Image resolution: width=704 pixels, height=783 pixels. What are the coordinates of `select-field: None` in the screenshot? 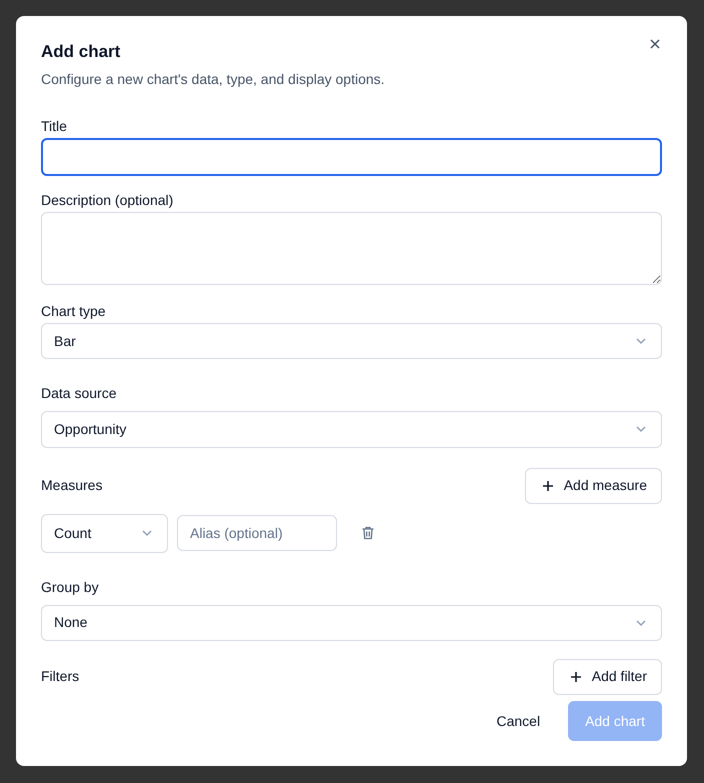 It's located at (351, 622).